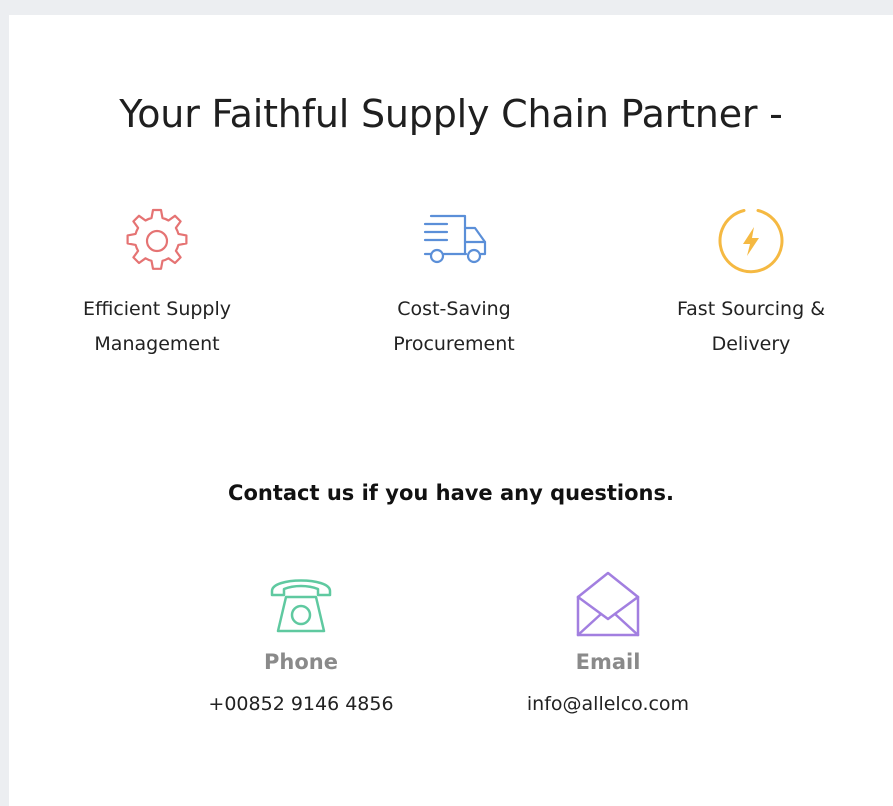  Describe the element at coordinates (751, 283) in the screenshot. I see `feature-fast-sourcing: Fast Sourcing & Delivery` at that location.